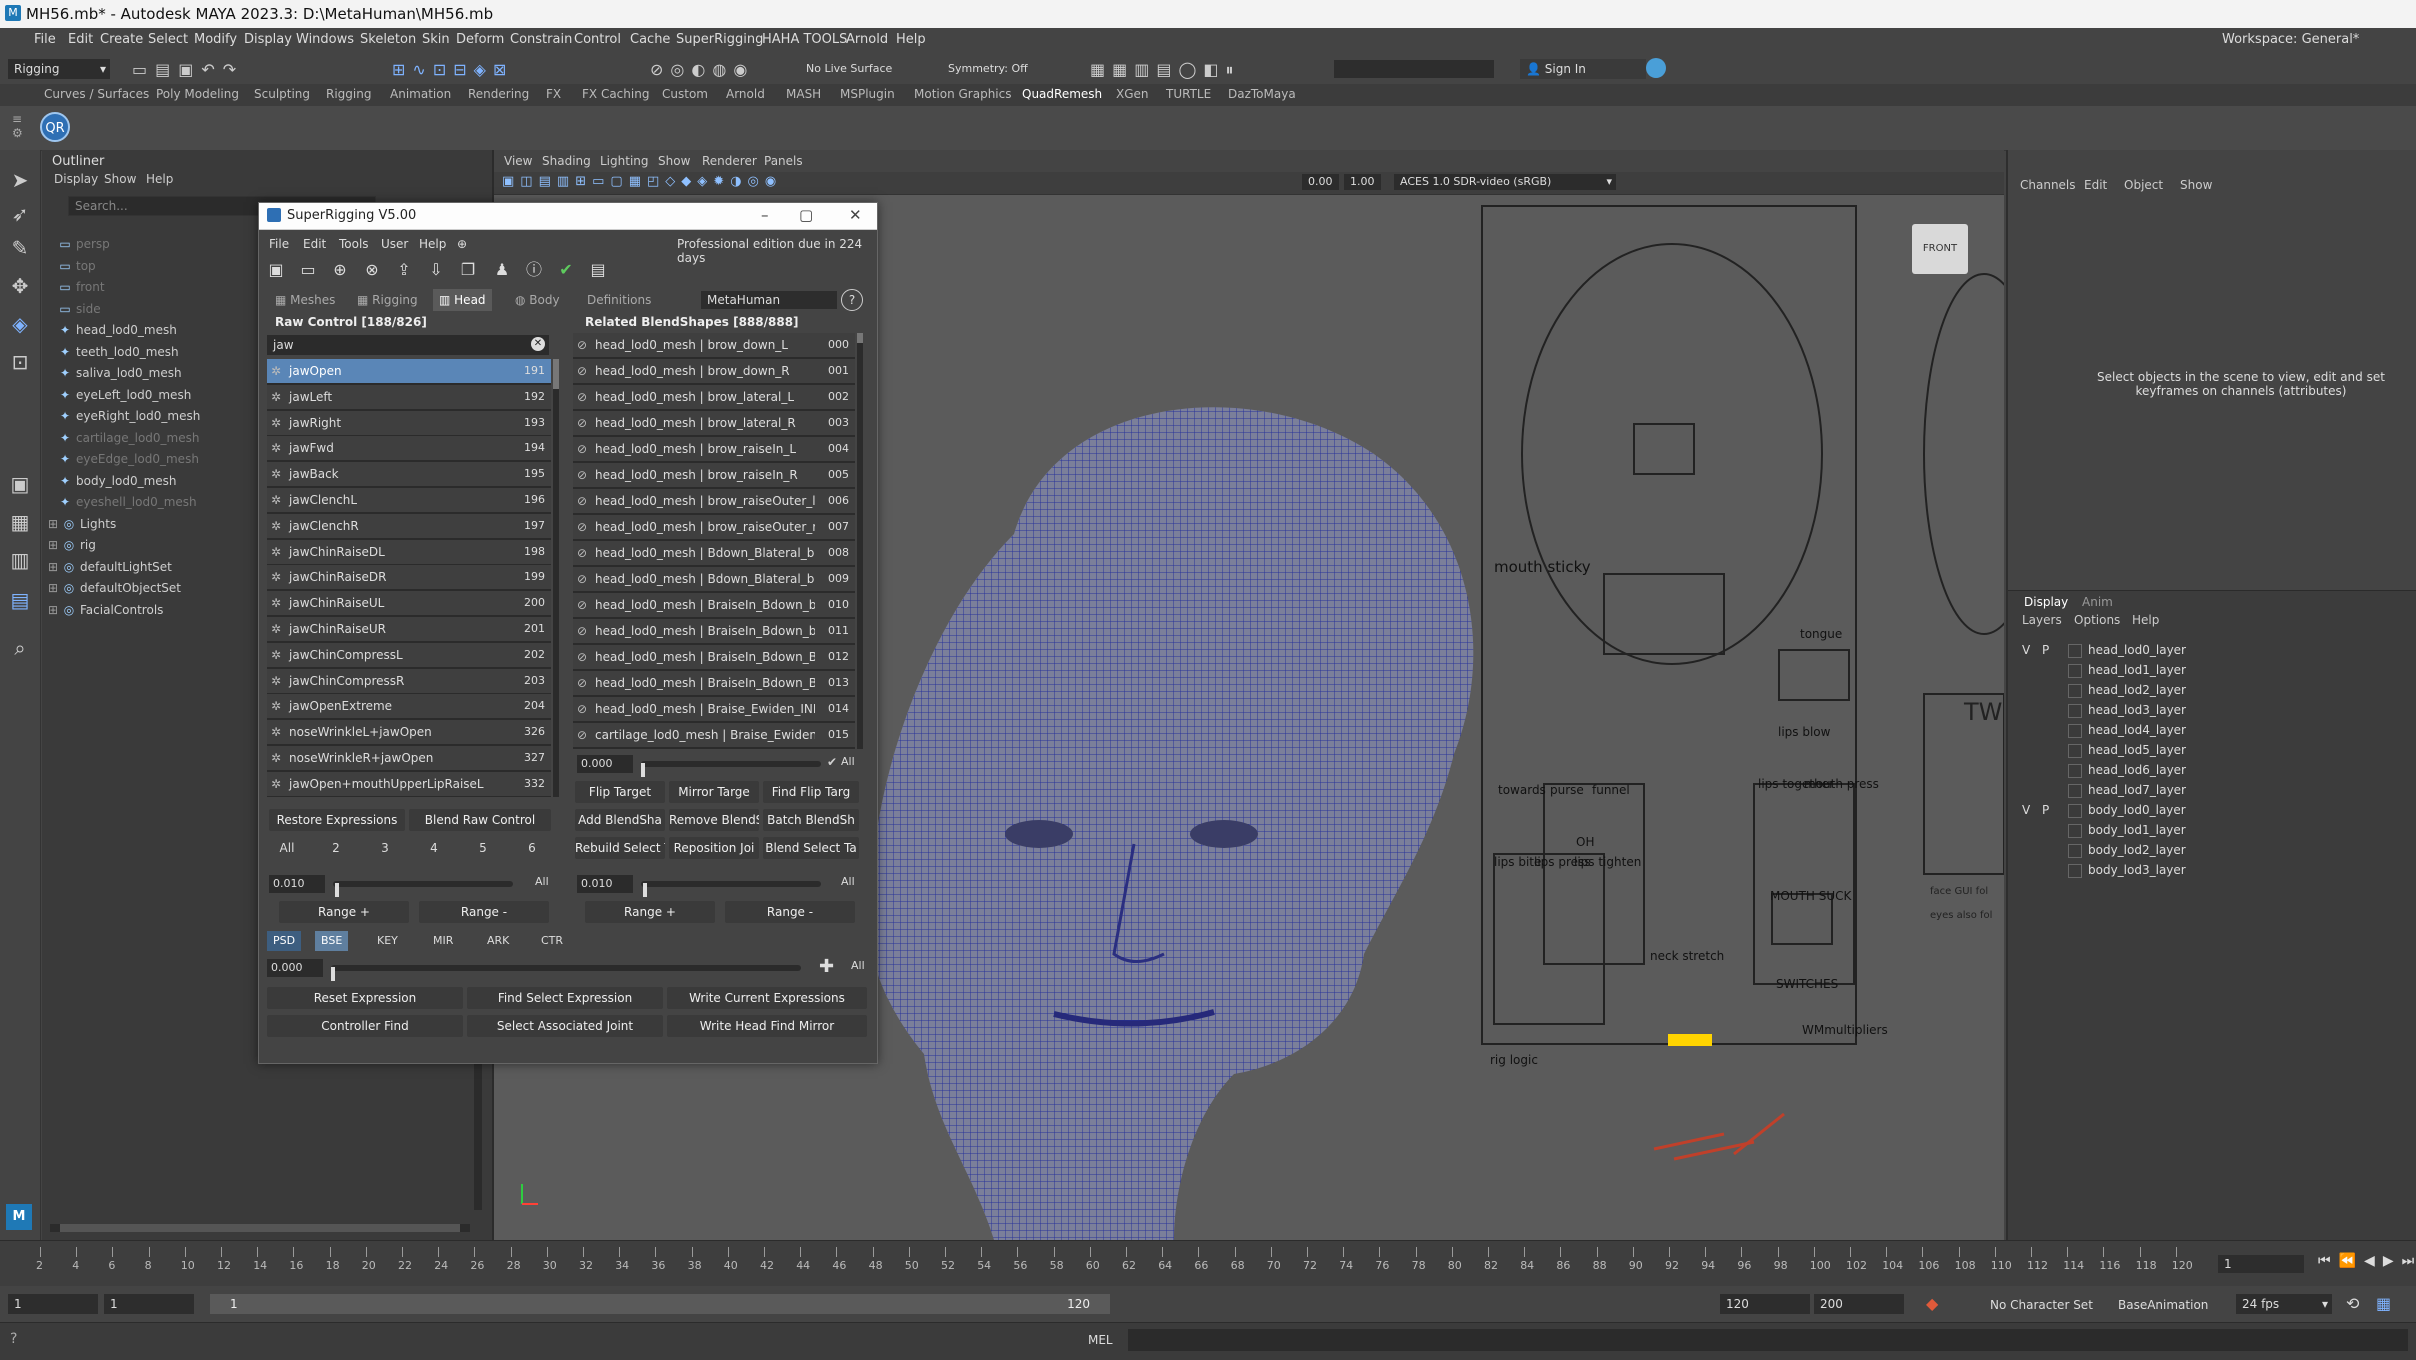 The image size is (2416, 1360). Describe the element at coordinates (287, 848) in the screenshot. I see `count-button-all: All` at that location.